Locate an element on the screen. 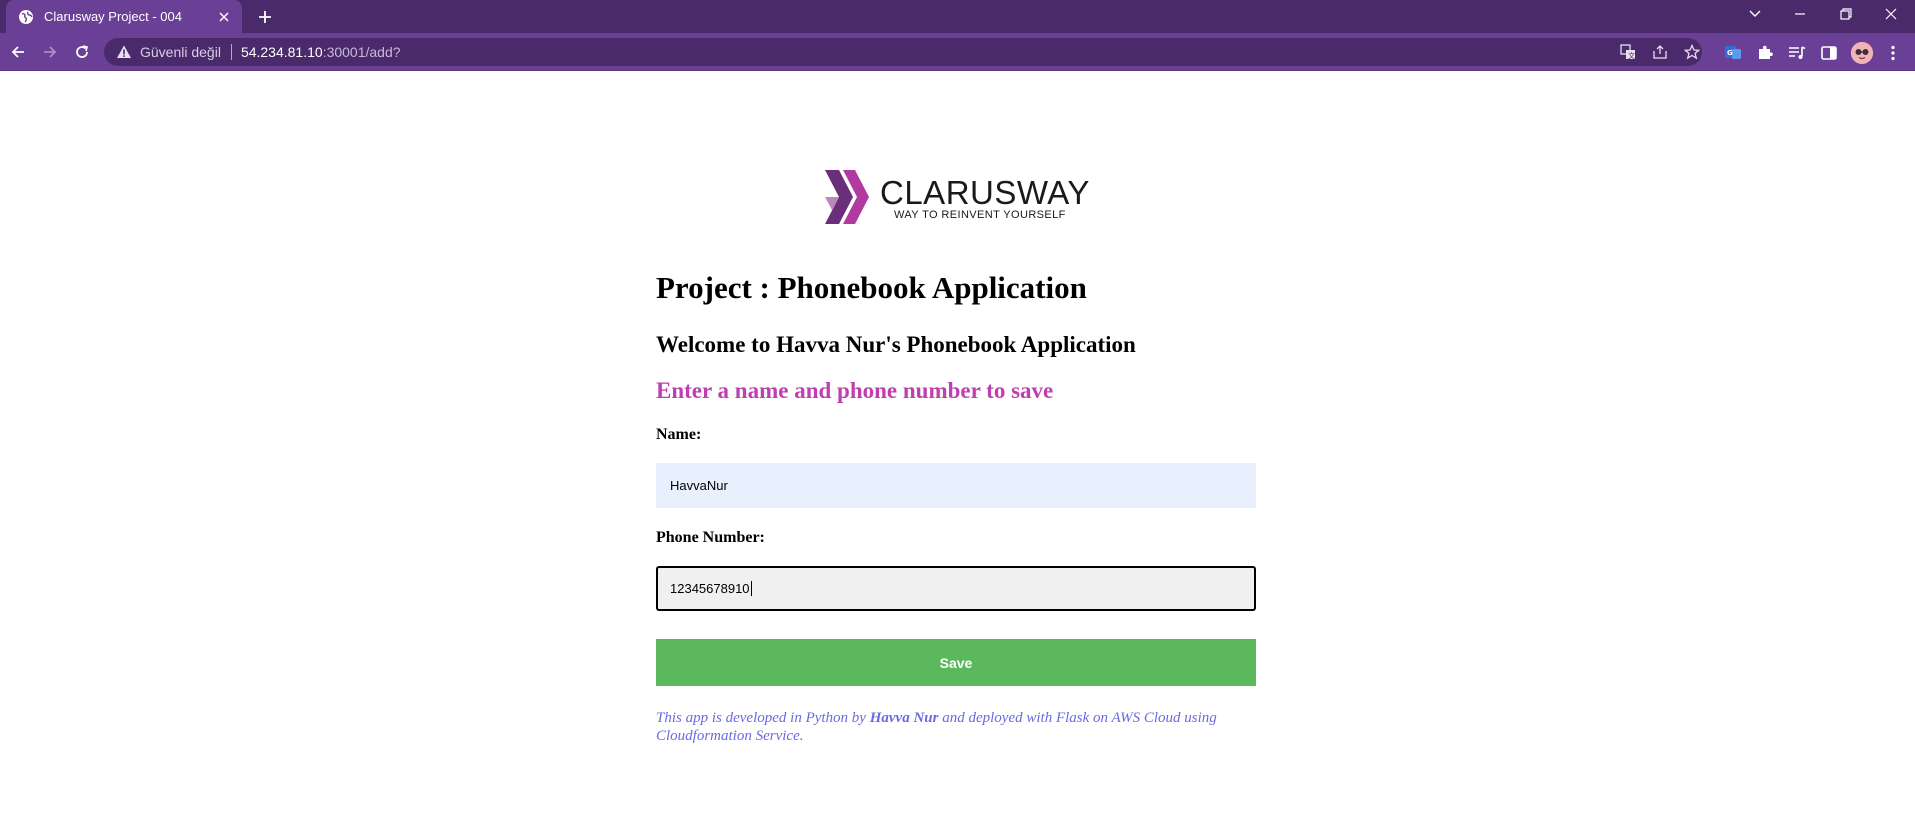 Image resolution: width=1915 pixels, height=838 pixels. close-window-icon is located at coordinates (1891, 14).